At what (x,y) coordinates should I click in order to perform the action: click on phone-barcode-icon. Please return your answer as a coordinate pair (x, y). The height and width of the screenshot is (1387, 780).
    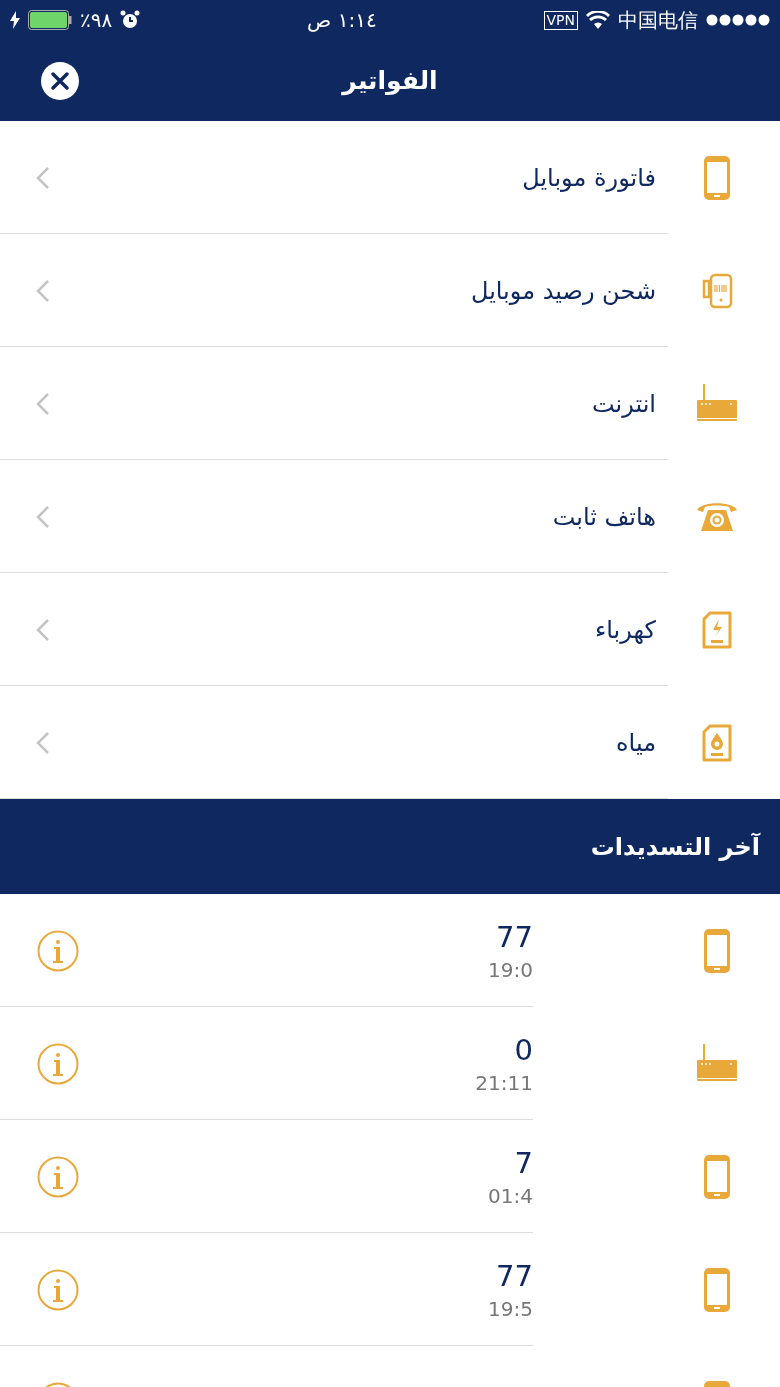
    Looking at the image, I should click on (717, 290).